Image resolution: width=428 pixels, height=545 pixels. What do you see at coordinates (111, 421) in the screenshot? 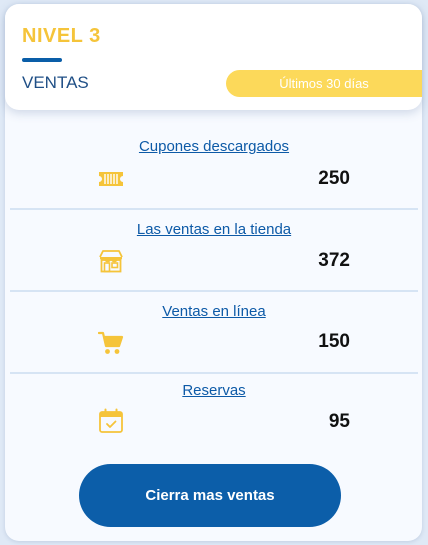
I see `calendar-icon` at bounding box center [111, 421].